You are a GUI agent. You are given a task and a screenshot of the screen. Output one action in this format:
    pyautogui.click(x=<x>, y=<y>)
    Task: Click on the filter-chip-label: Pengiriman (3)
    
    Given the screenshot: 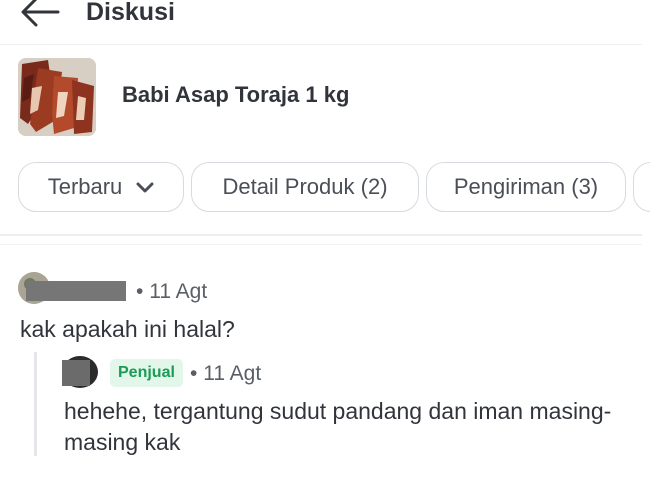 What is the action you would take?
    pyautogui.click(x=526, y=186)
    